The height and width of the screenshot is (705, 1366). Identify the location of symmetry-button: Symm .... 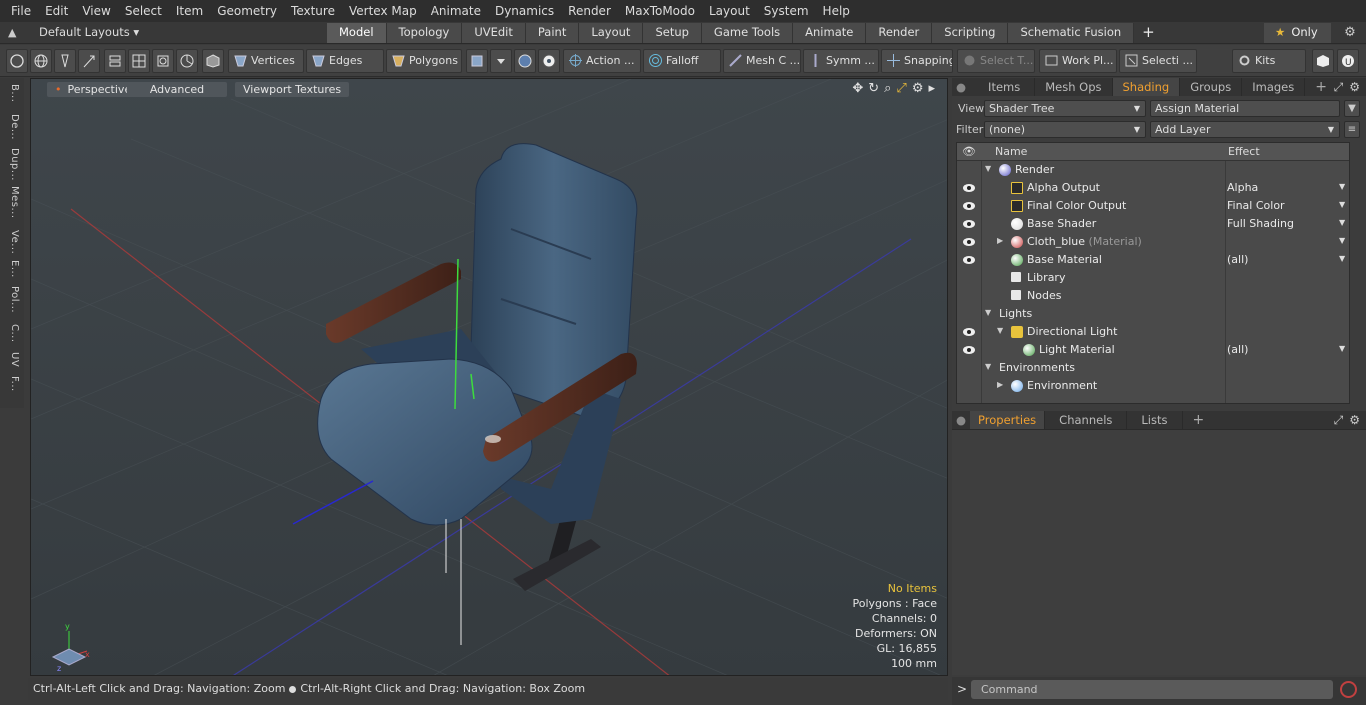
(841, 61).